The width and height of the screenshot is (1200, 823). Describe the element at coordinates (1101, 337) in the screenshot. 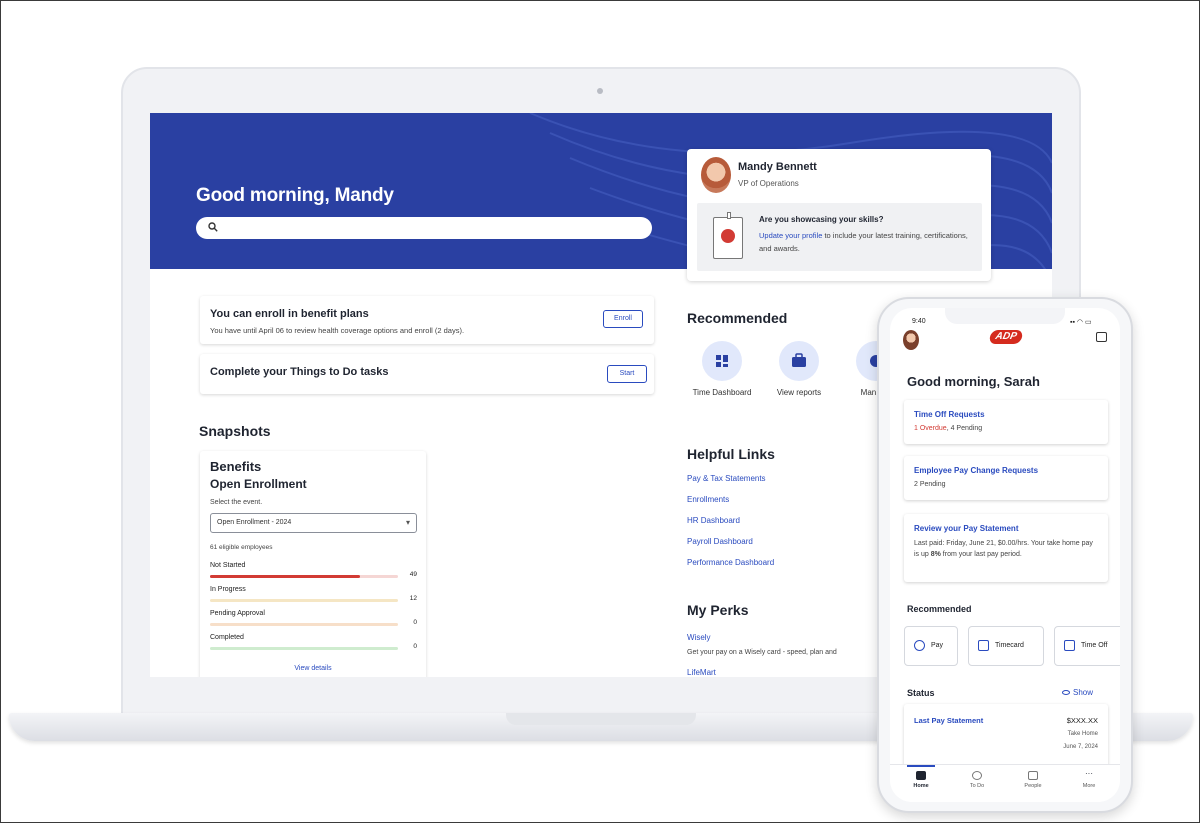

I see `chat-icon` at that location.